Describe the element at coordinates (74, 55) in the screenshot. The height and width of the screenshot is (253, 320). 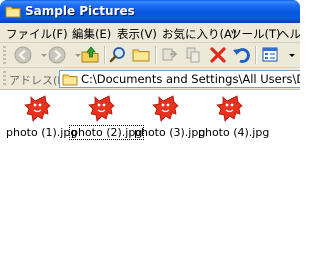
I see `forward-dropdown` at that location.